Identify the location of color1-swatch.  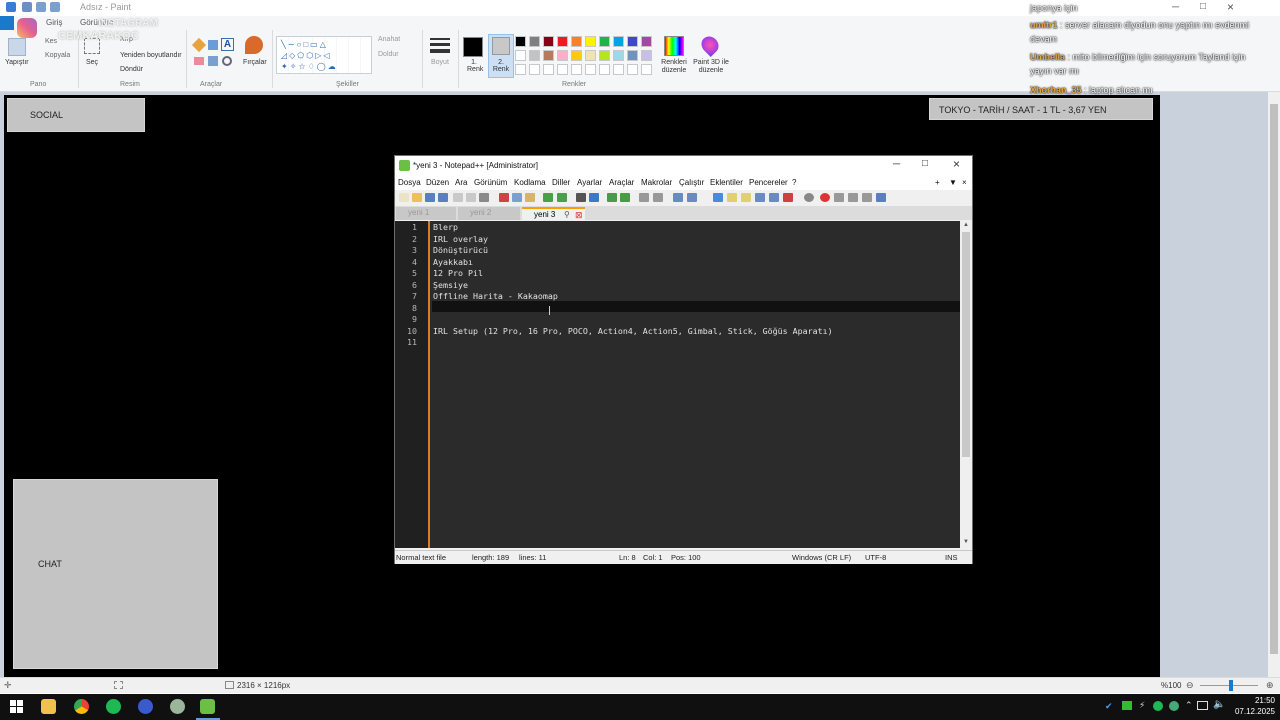
(473, 47).